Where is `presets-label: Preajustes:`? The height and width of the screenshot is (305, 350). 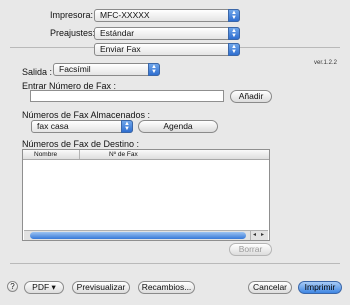 presets-label: Preajustes: is located at coordinates (73, 33).